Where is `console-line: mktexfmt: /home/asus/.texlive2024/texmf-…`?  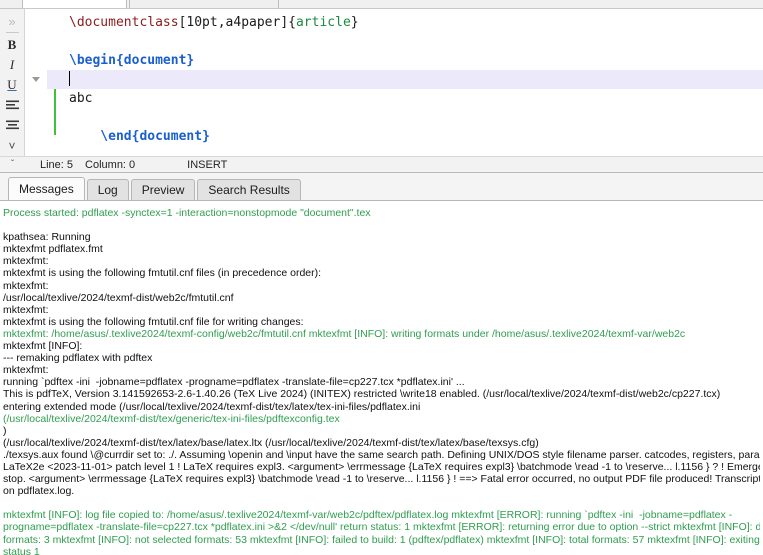 console-line: mktexfmt: /home/asus/.texlive2024/texmf-… is located at coordinates (344, 333).